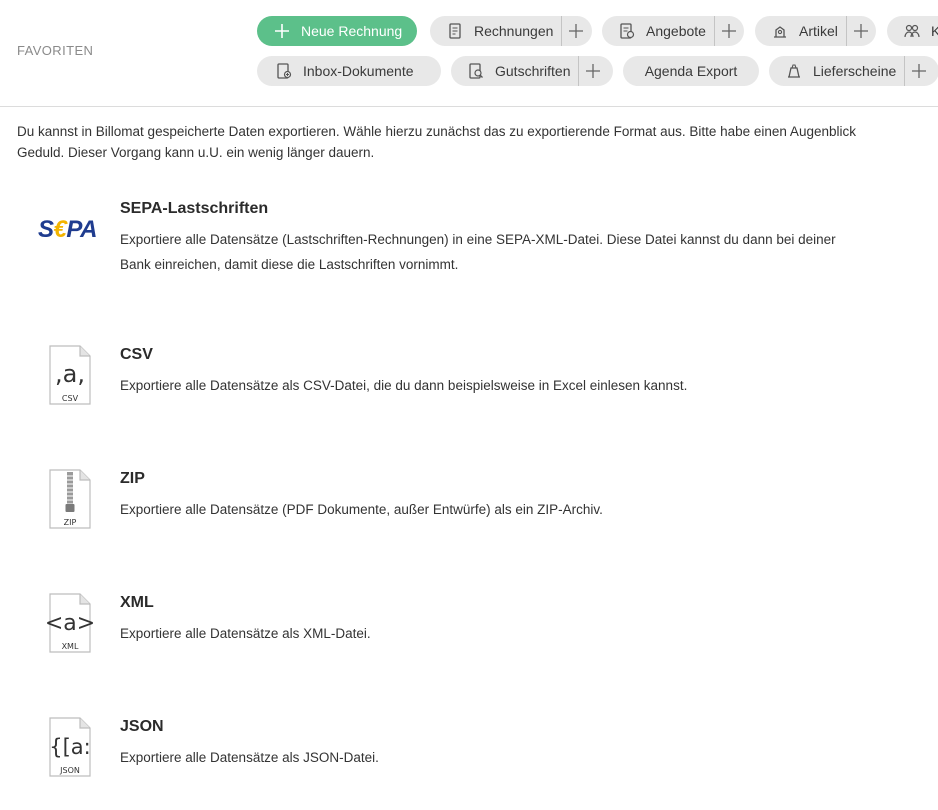 The width and height of the screenshot is (938, 810). I want to click on svg-text: CSV, so click(70, 398).